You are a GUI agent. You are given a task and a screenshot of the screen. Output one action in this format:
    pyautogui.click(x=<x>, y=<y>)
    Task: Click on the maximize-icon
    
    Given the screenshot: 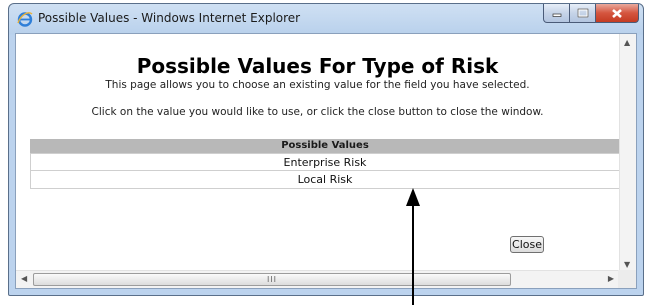 What is the action you would take?
    pyautogui.click(x=582, y=13)
    